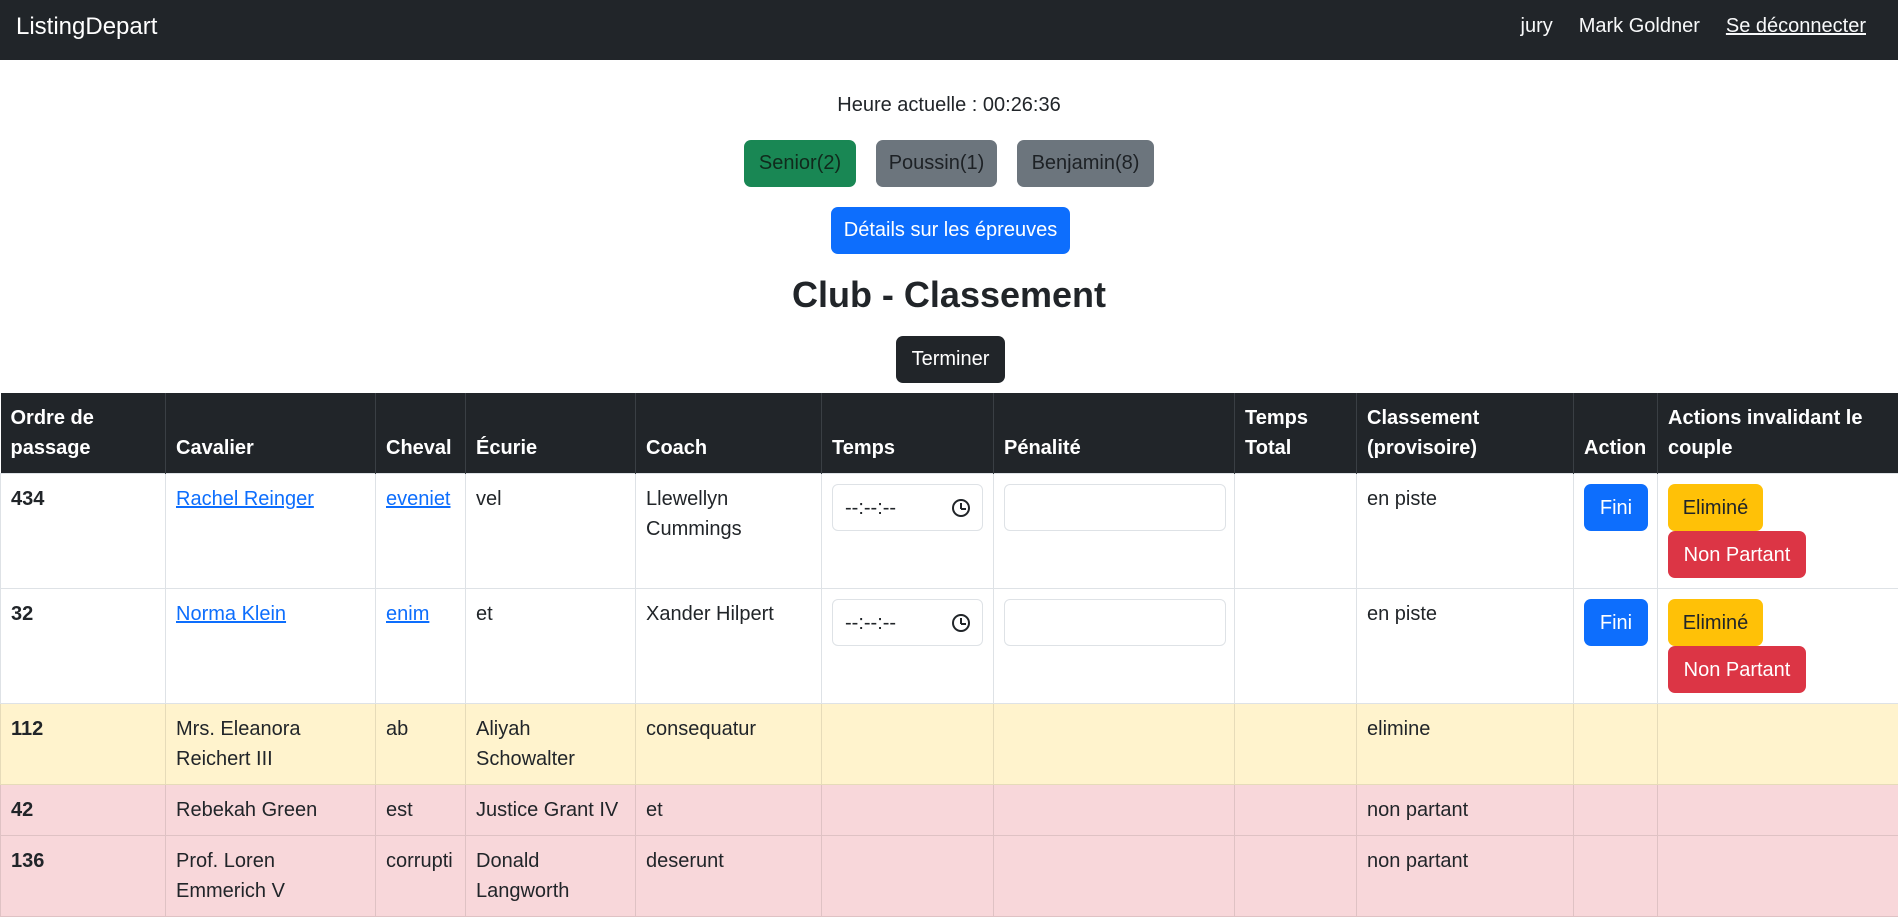 The image size is (1898, 917). I want to click on header-ordre: Ordre de passage, so click(83, 433).